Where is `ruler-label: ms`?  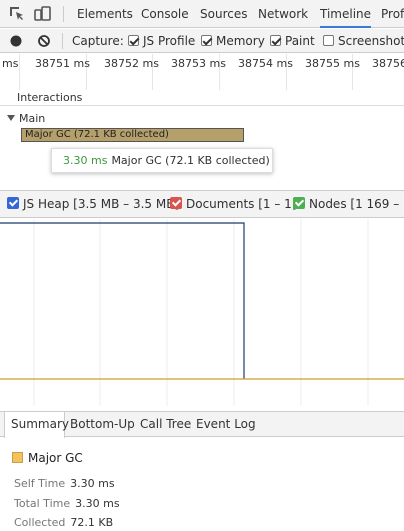
ruler-label: ms is located at coordinates (10, 63).